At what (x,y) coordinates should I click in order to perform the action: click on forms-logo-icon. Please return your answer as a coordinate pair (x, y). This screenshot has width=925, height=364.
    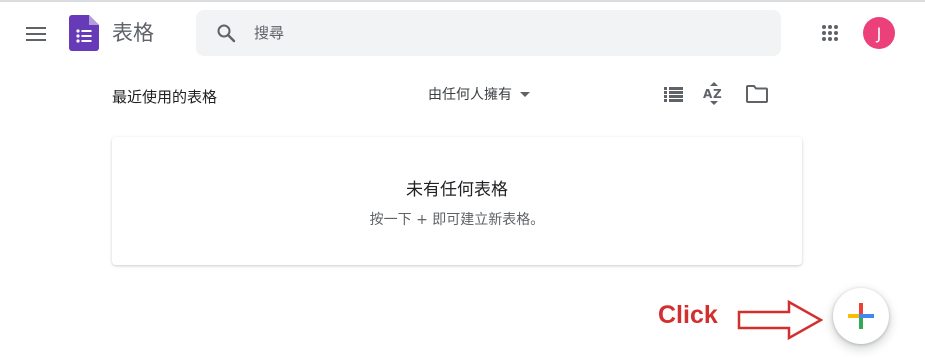
    Looking at the image, I should click on (84, 33).